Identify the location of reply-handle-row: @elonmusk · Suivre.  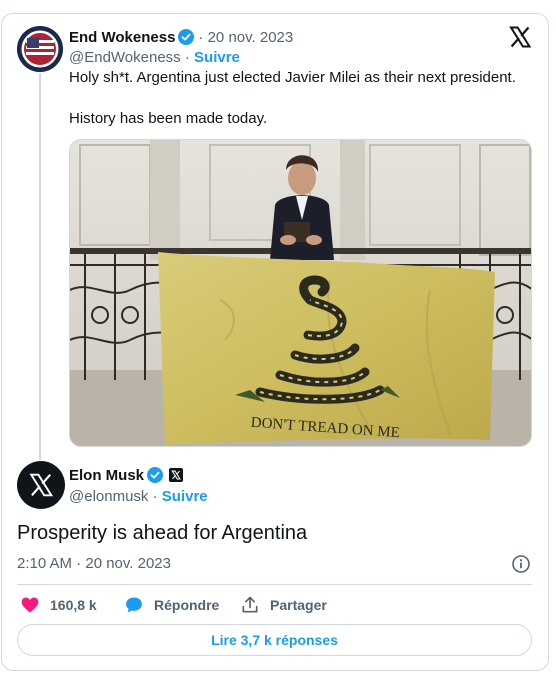
(138, 496).